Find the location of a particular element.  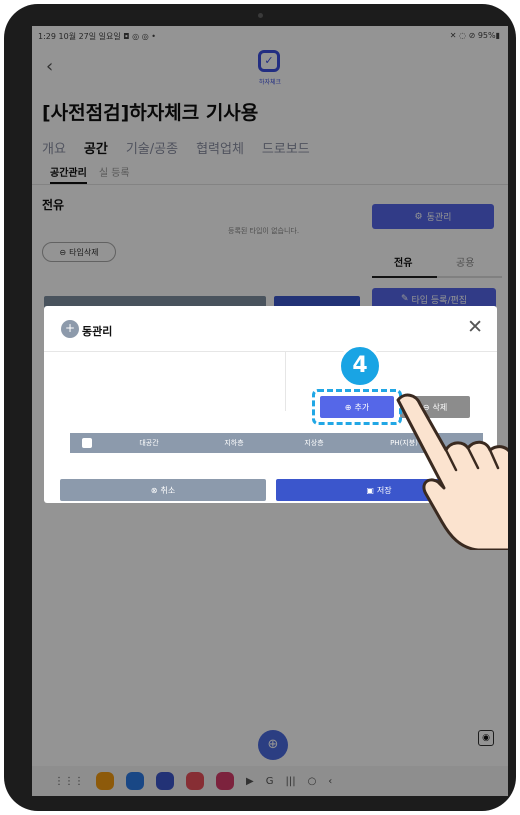

cancel-button: ⊗ 취소 is located at coordinates (163, 490).